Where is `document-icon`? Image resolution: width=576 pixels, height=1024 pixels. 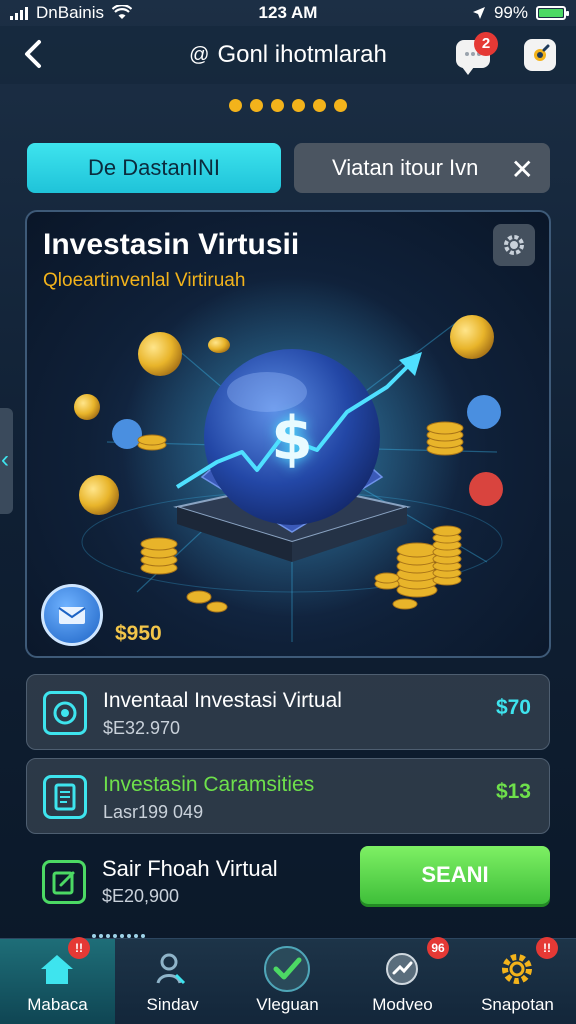
document-icon is located at coordinates (65, 797).